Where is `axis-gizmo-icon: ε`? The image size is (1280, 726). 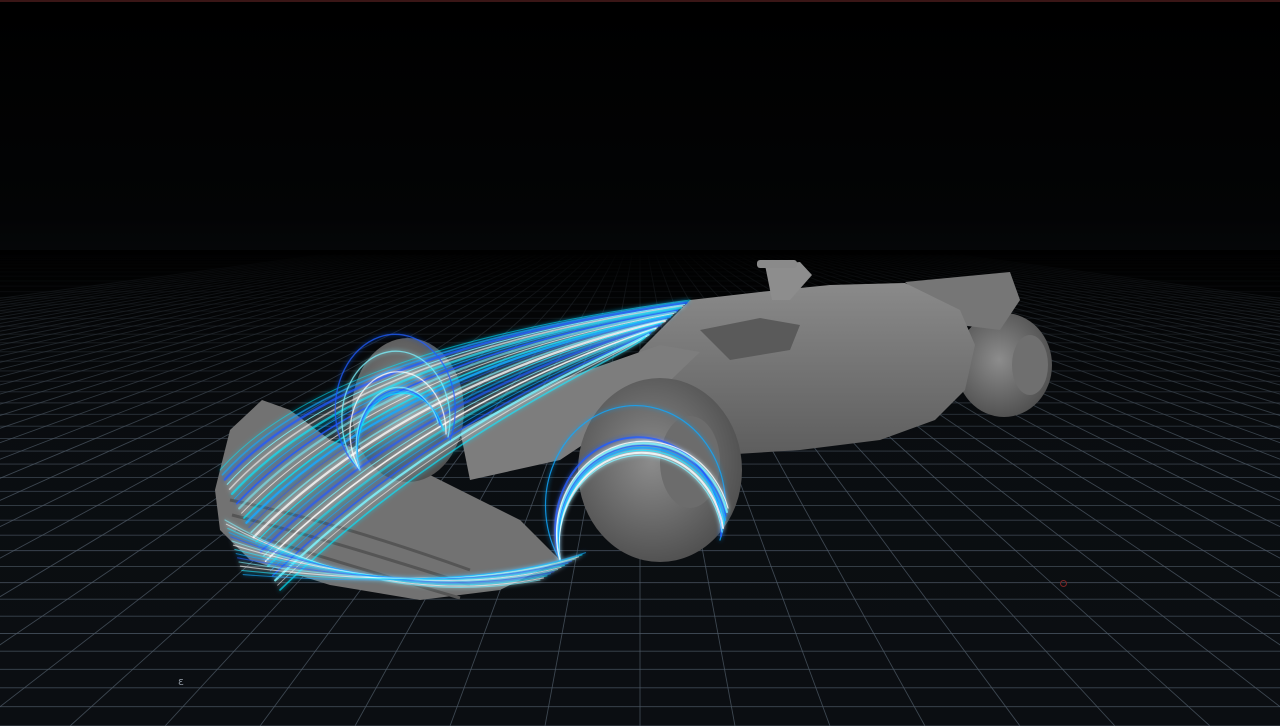
axis-gizmo-icon: ε is located at coordinates (181, 682).